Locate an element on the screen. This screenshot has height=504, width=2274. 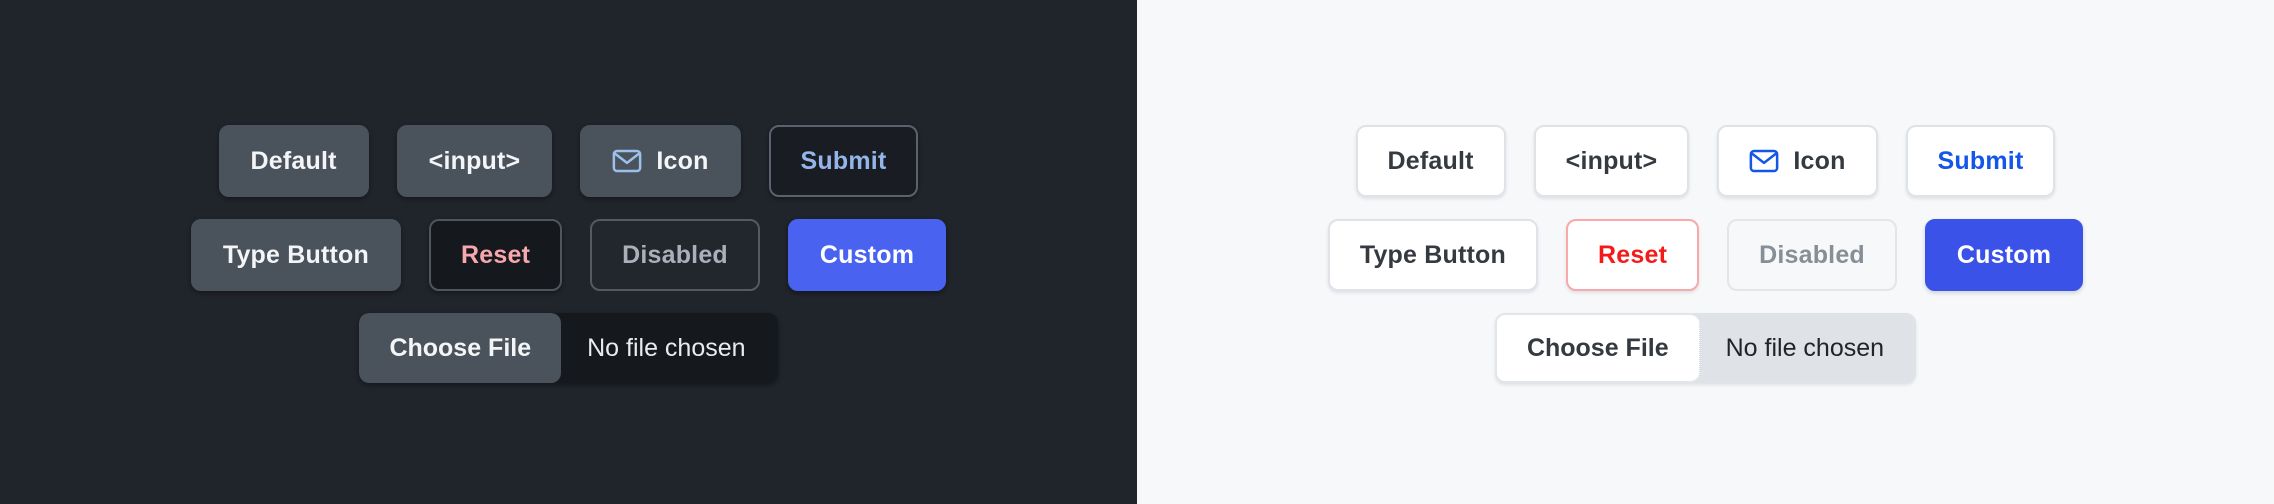
light-custom-button: Custom is located at coordinates (2004, 255).